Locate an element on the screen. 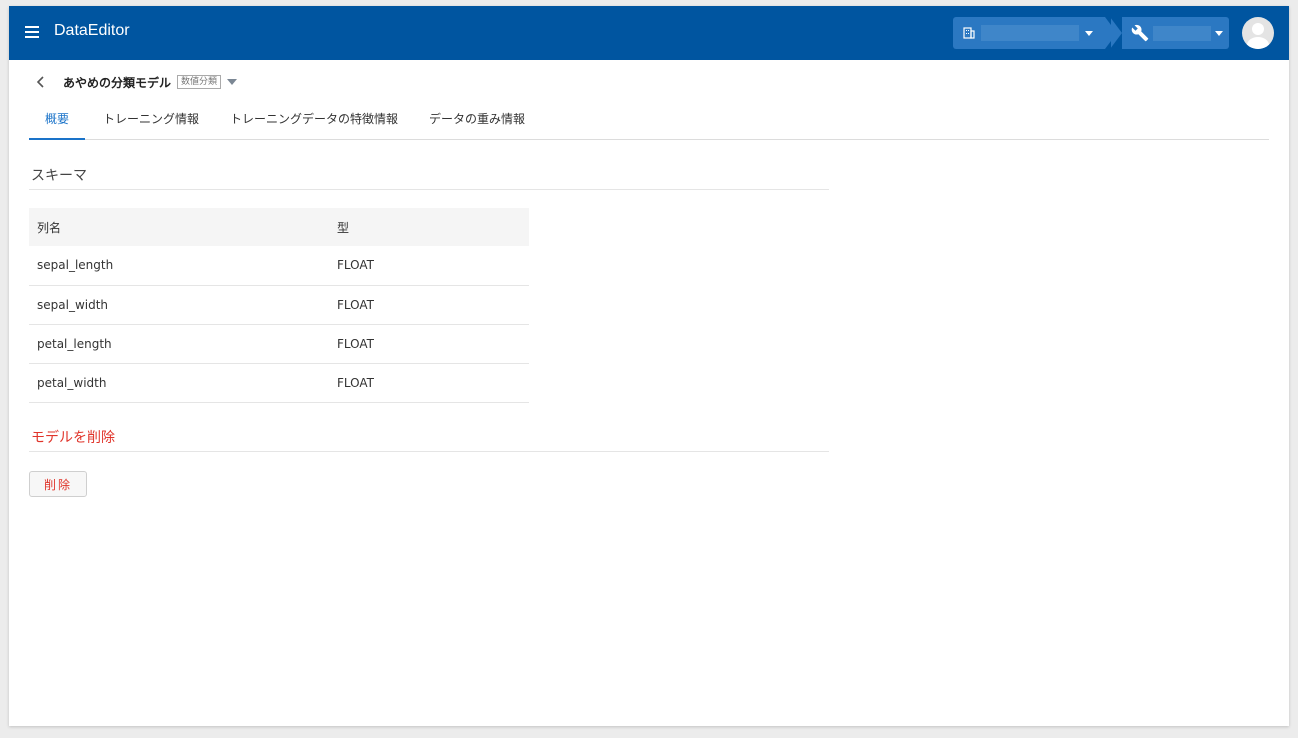  tool-value is located at coordinates (1182, 33).